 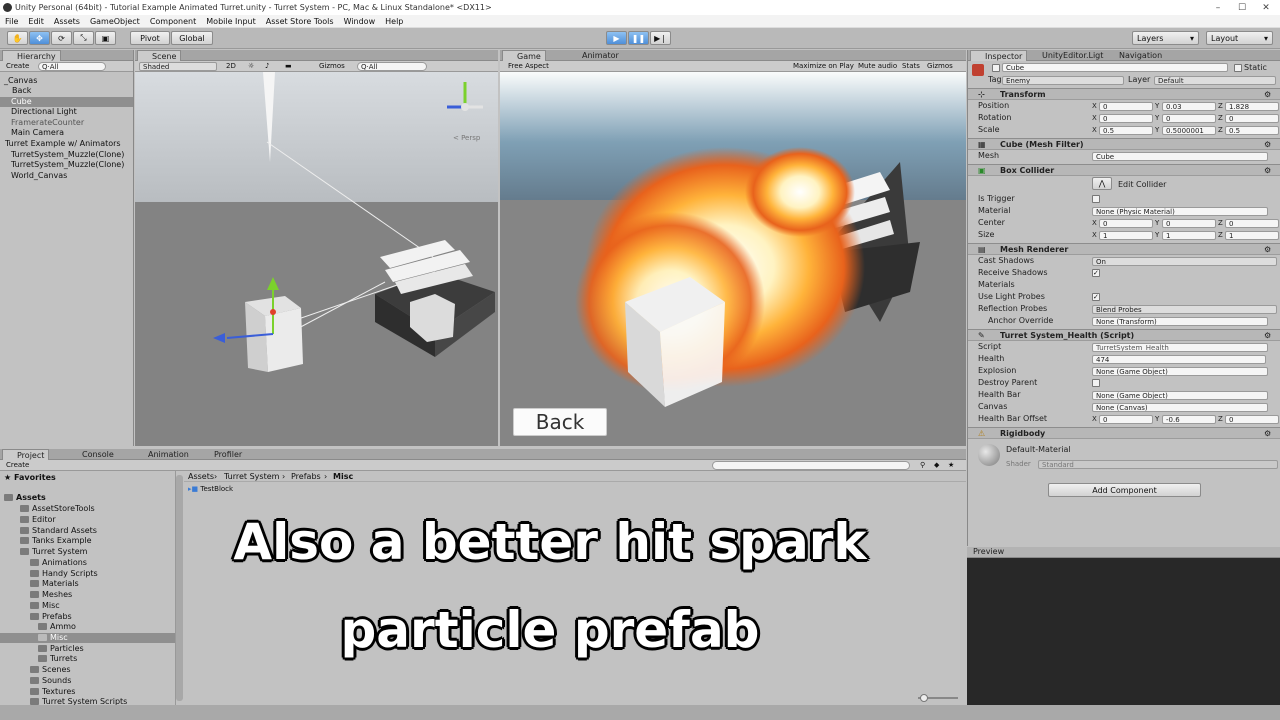 What do you see at coordinates (50, 670) in the screenshot?
I see `tree-item: Scenes` at bounding box center [50, 670].